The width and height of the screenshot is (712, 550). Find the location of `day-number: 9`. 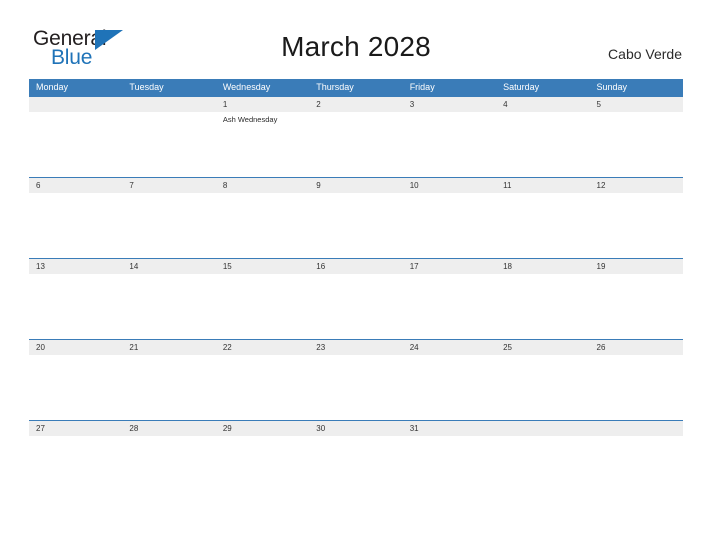

day-number: 9 is located at coordinates (355, 185).